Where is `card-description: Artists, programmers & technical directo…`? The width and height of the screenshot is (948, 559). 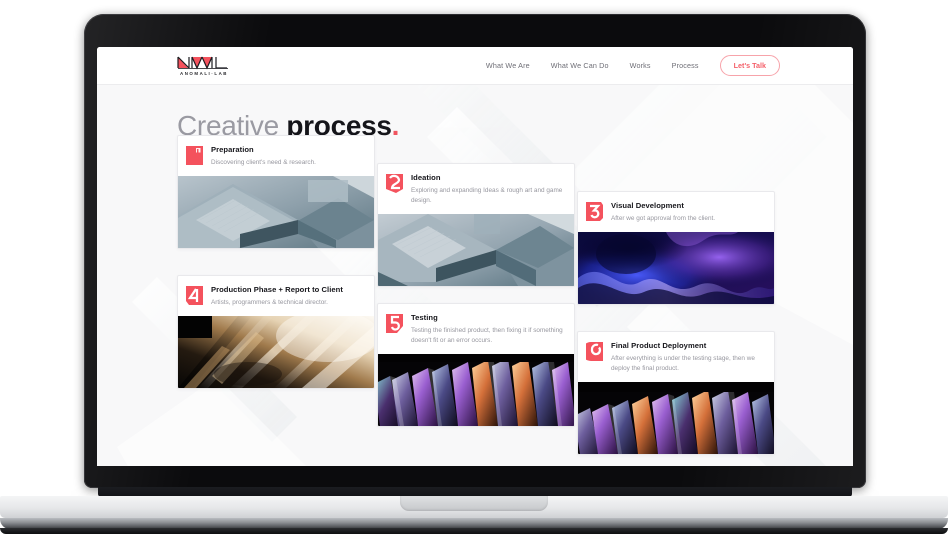
card-description: Artists, programmers & technical directo… is located at coordinates (269, 302).